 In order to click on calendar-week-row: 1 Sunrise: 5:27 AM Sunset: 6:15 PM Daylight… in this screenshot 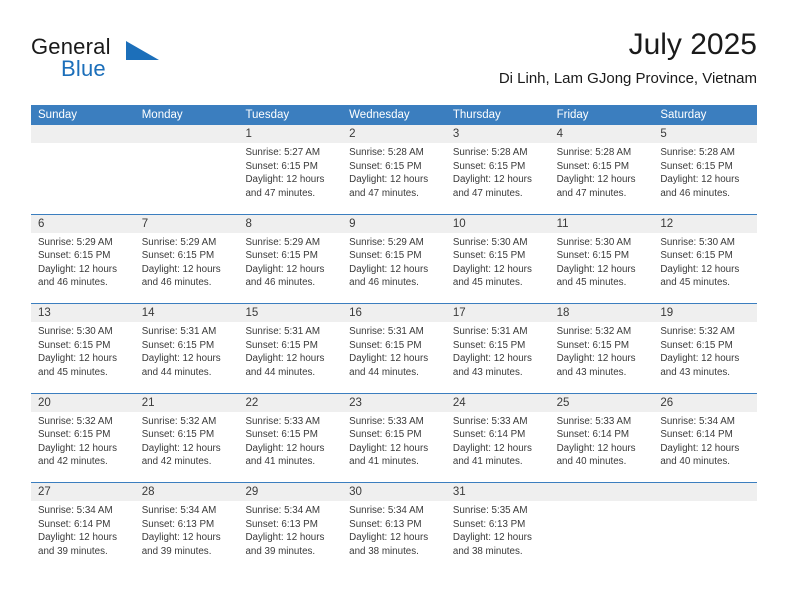, I will do `click(394, 170)`.